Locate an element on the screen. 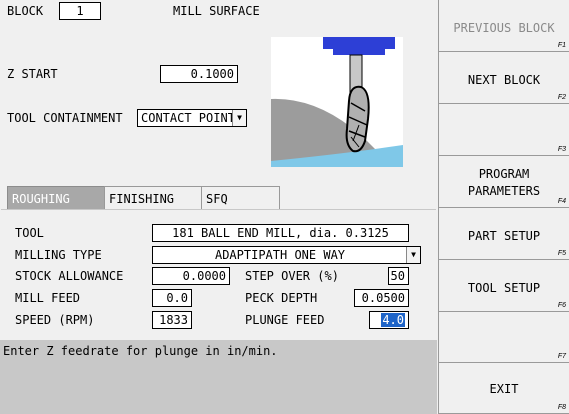 This screenshot has width=569, height=414. program-parameters-line2: PARAMETERS is located at coordinates (504, 191).